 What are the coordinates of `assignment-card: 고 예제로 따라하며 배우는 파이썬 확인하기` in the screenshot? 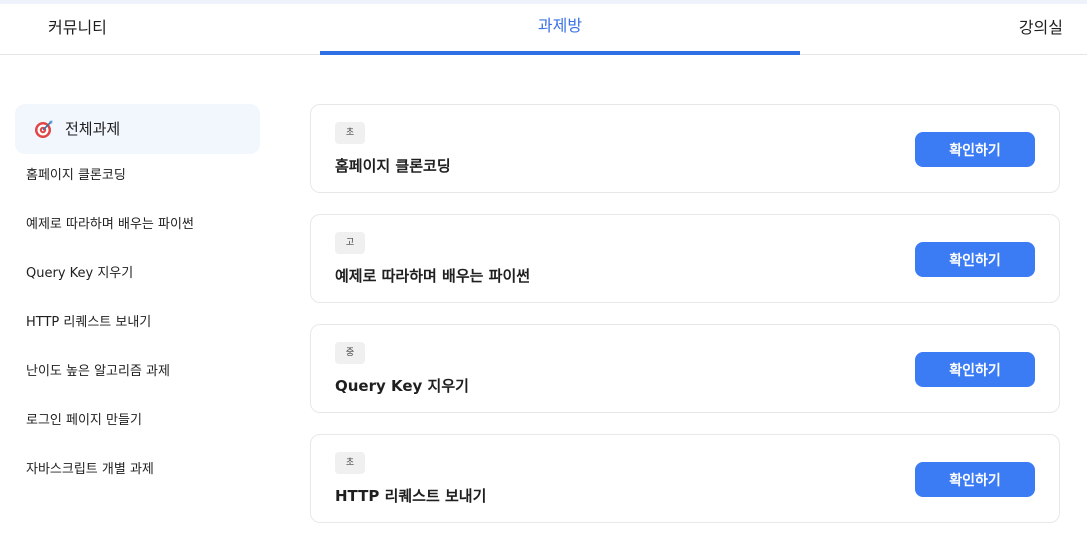 It's located at (685, 258).